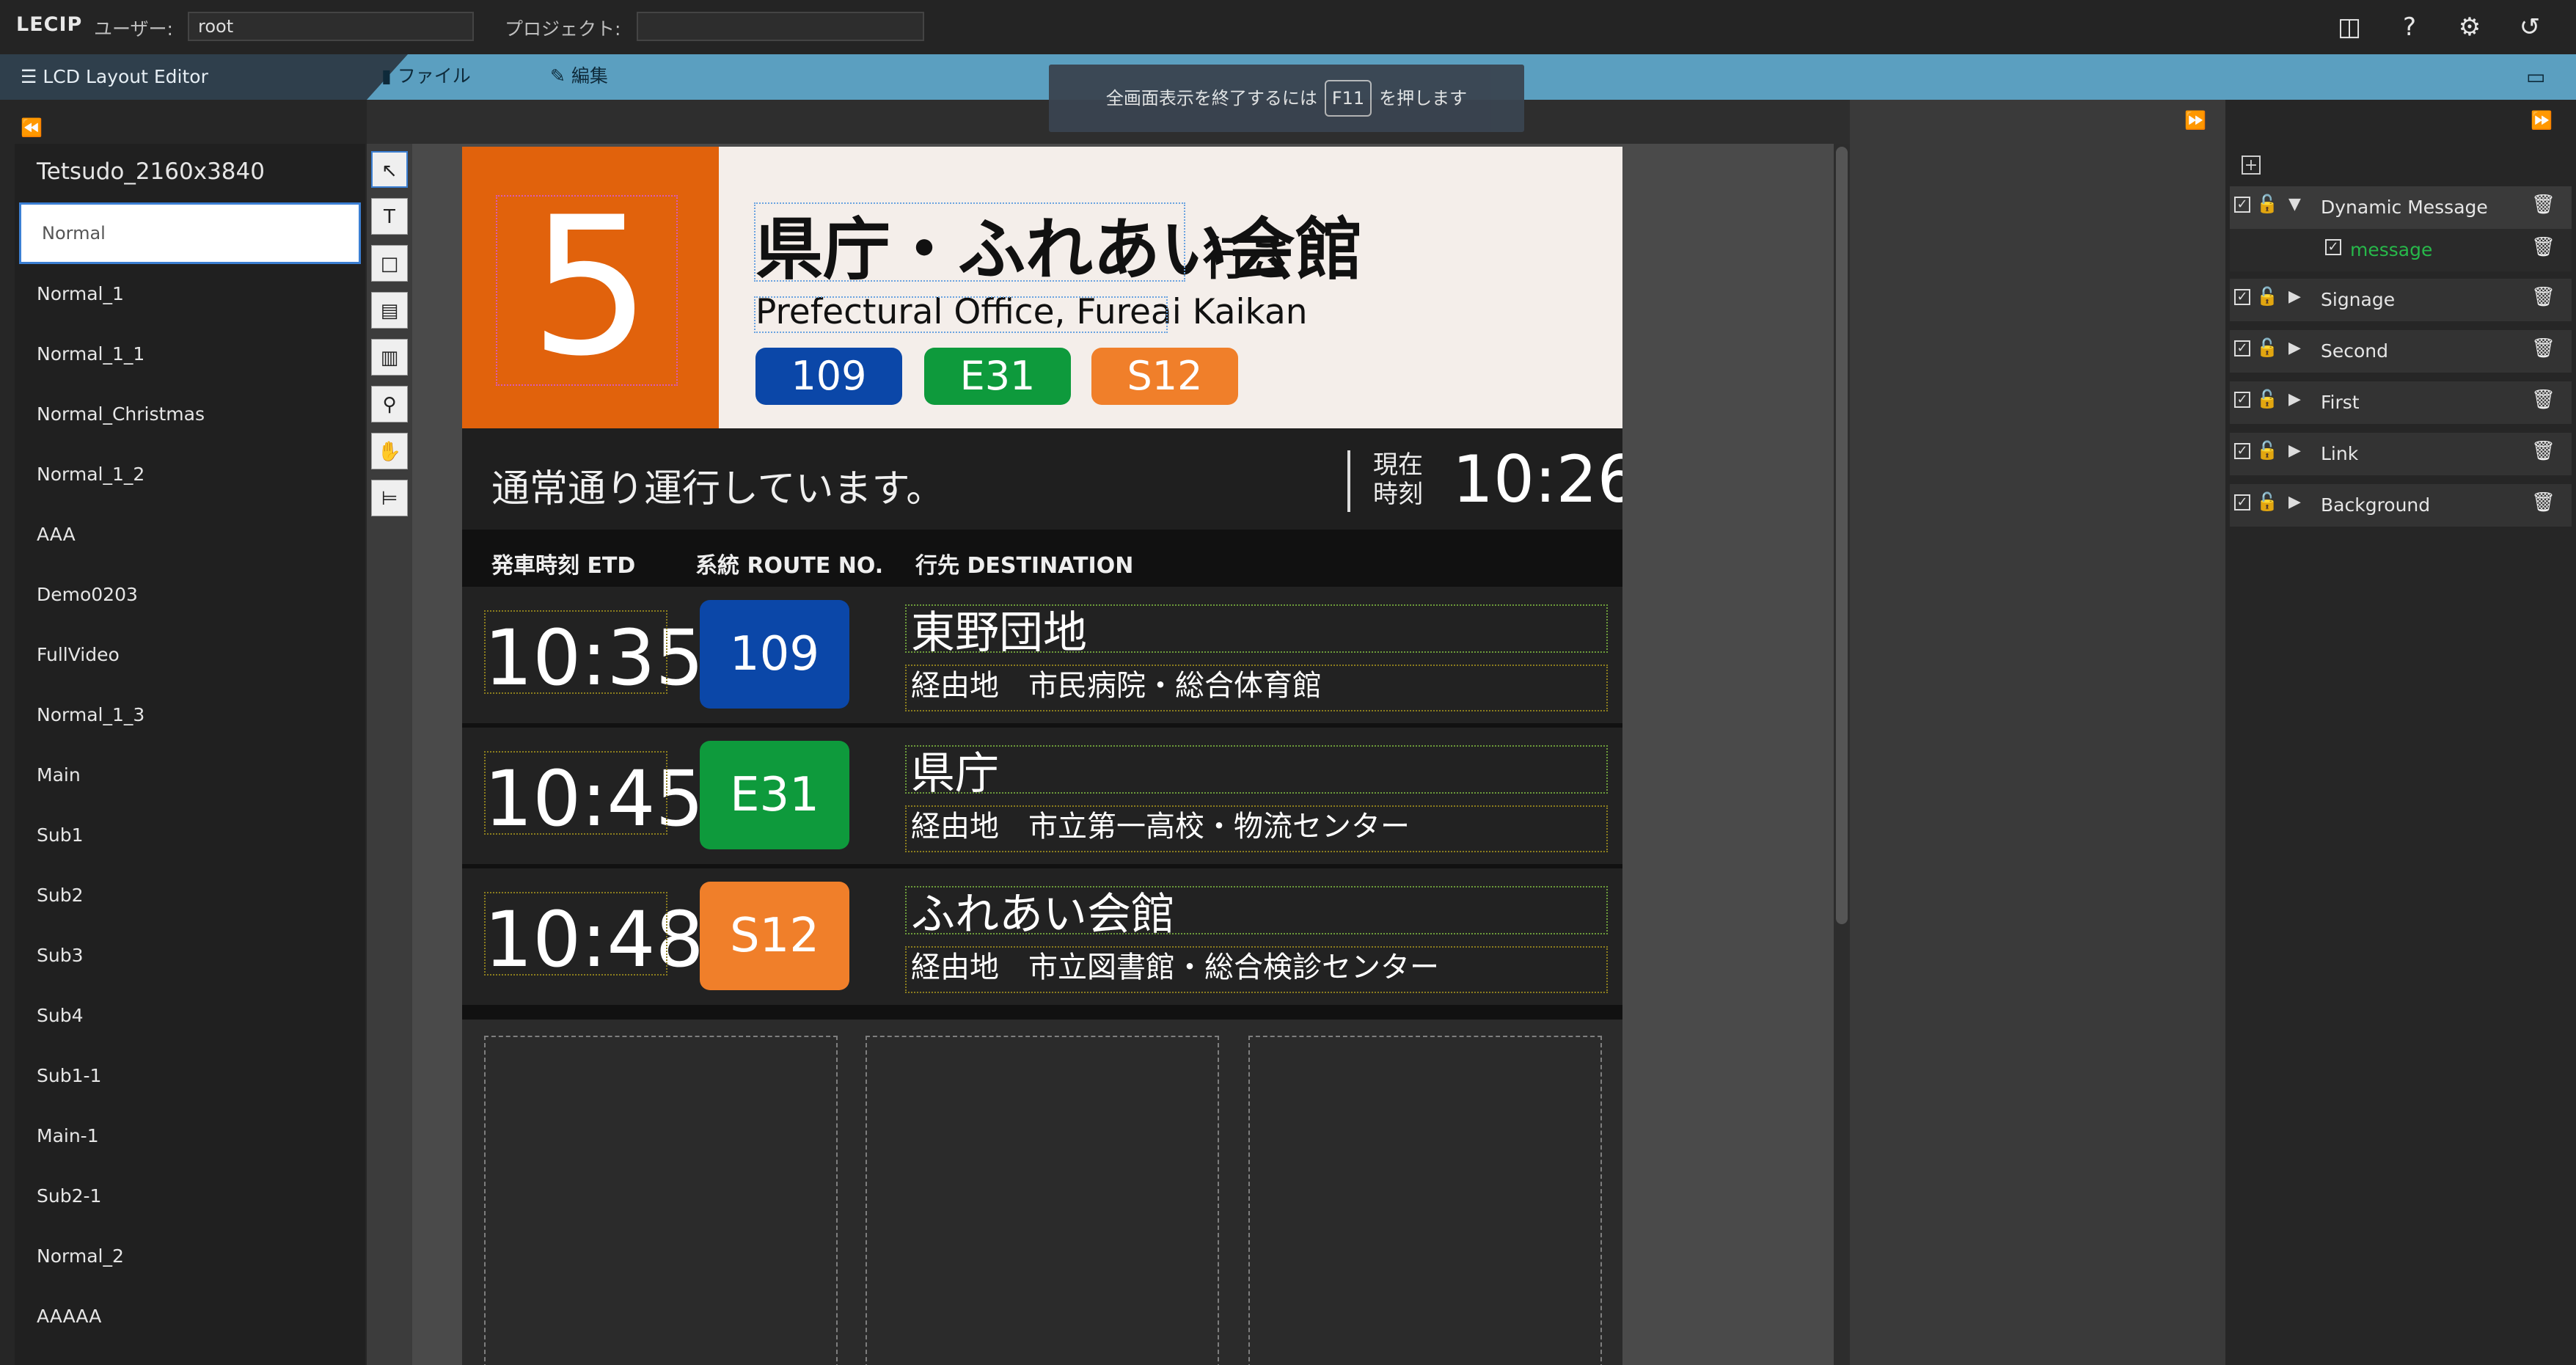 The width and height of the screenshot is (2576, 1365). What do you see at coordinates (1164, 377) in the screenshot?
I see `route-badge: S12` at bounding box center [1164, 377].